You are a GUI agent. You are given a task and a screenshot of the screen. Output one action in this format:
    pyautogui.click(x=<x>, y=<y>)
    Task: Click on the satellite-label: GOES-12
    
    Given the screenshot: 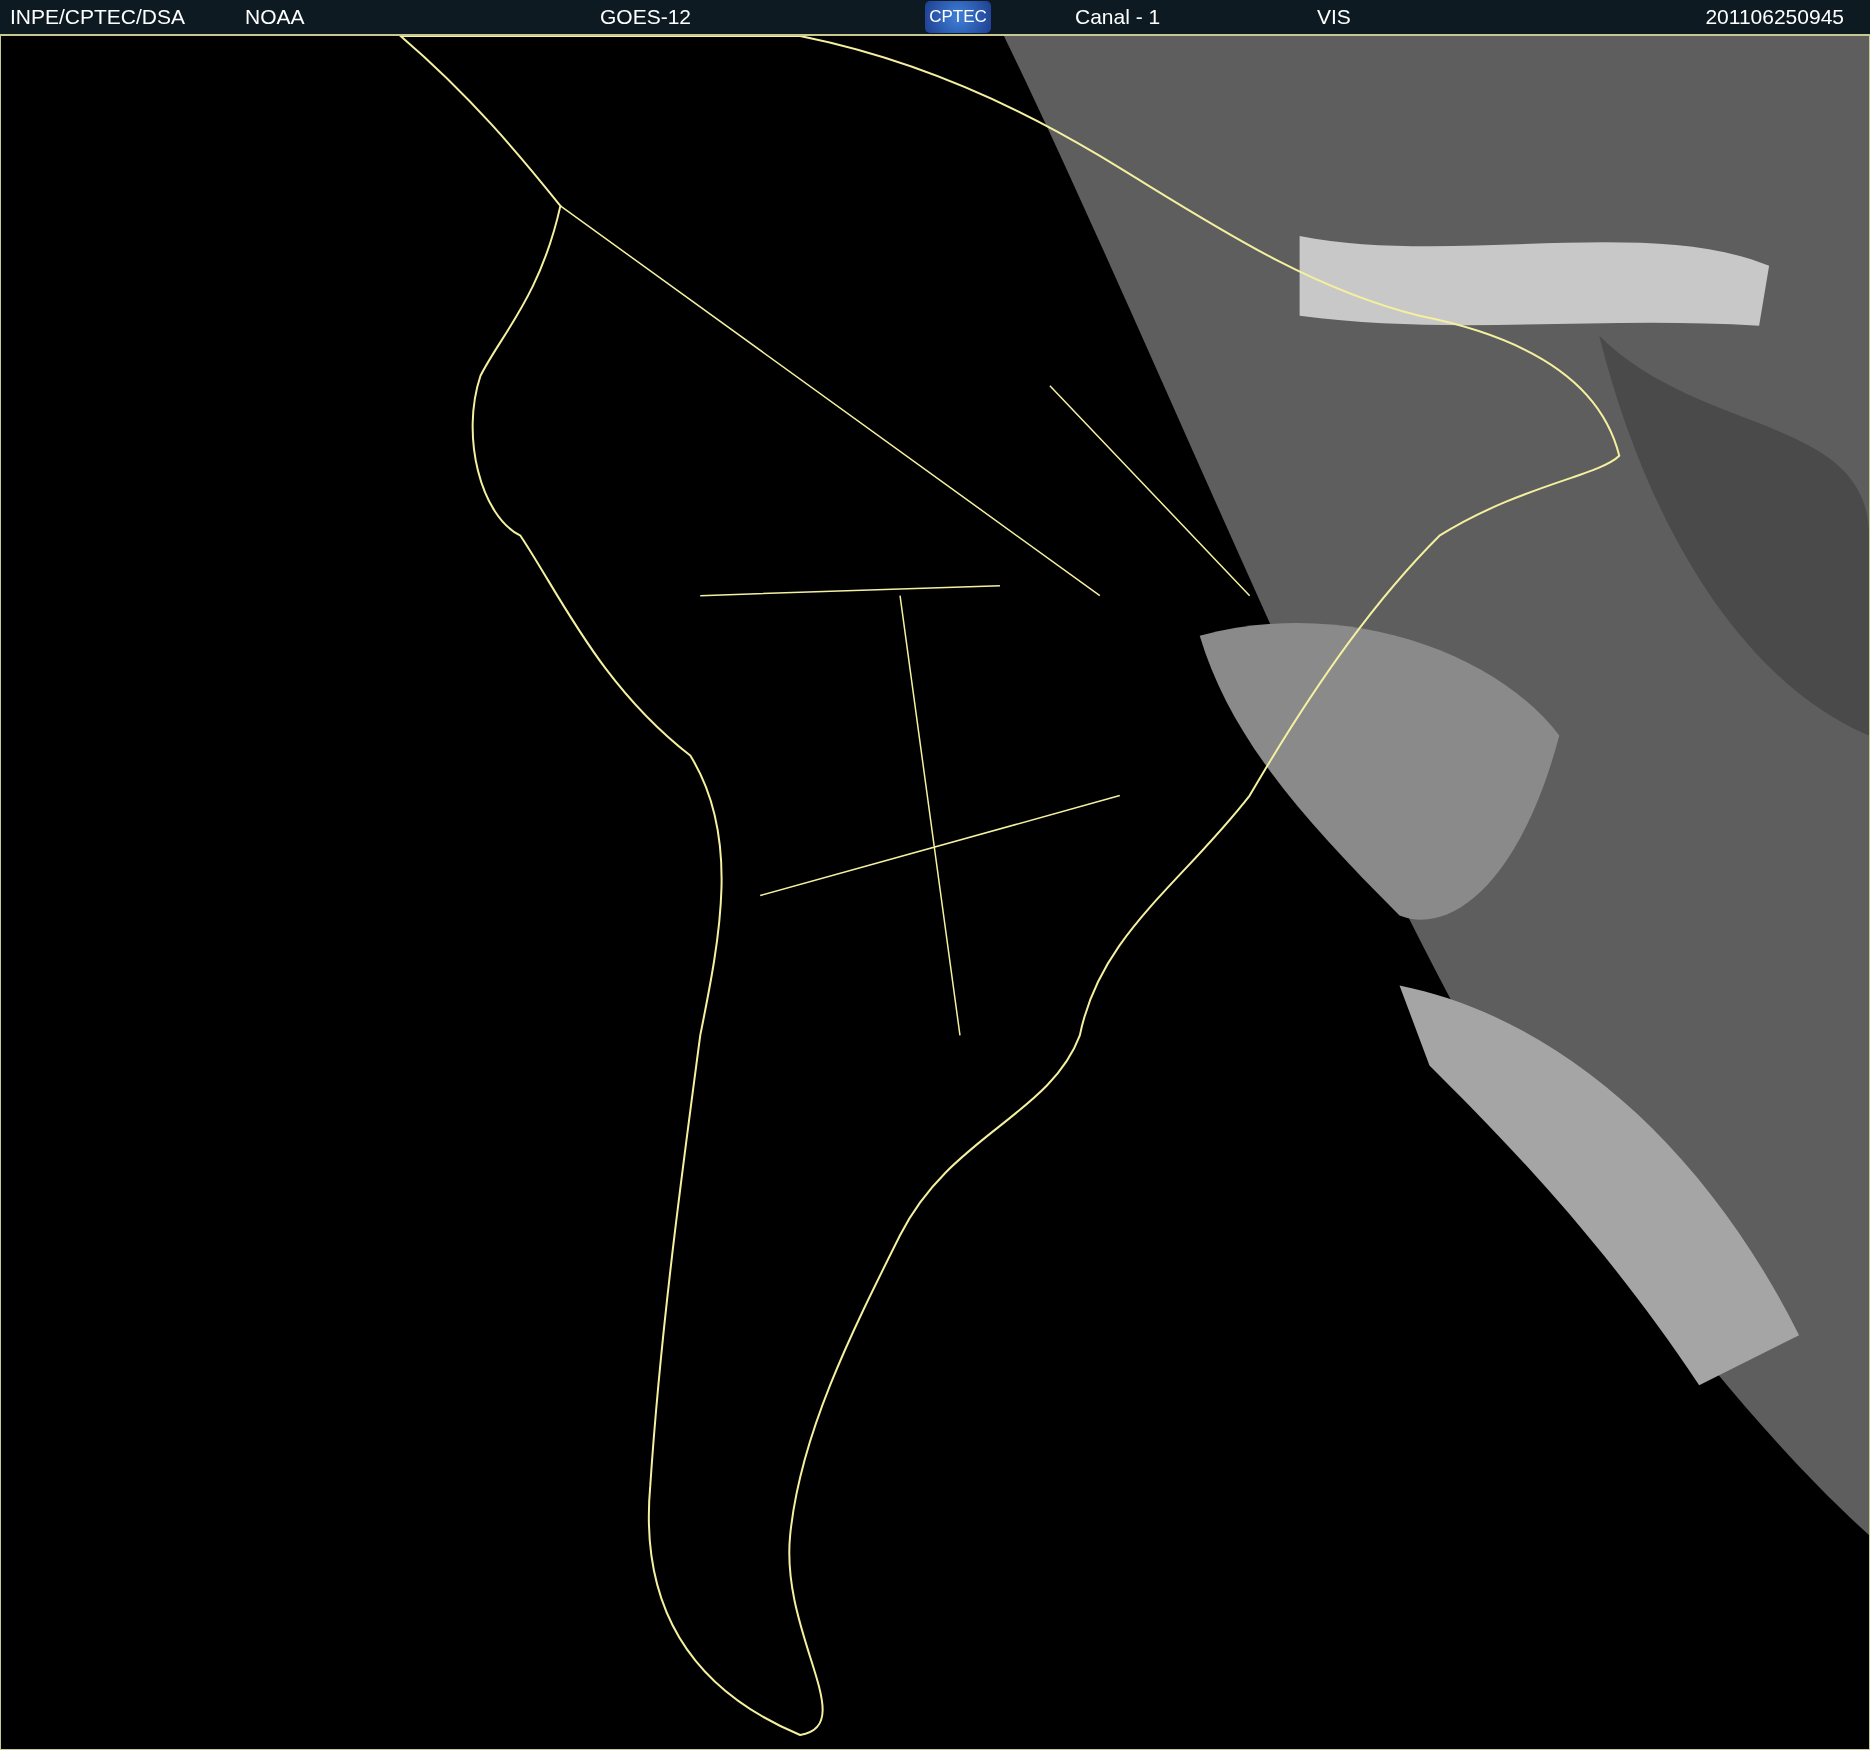 What is the action you would take?
    pyautogui.click(x=646, y=17)
    